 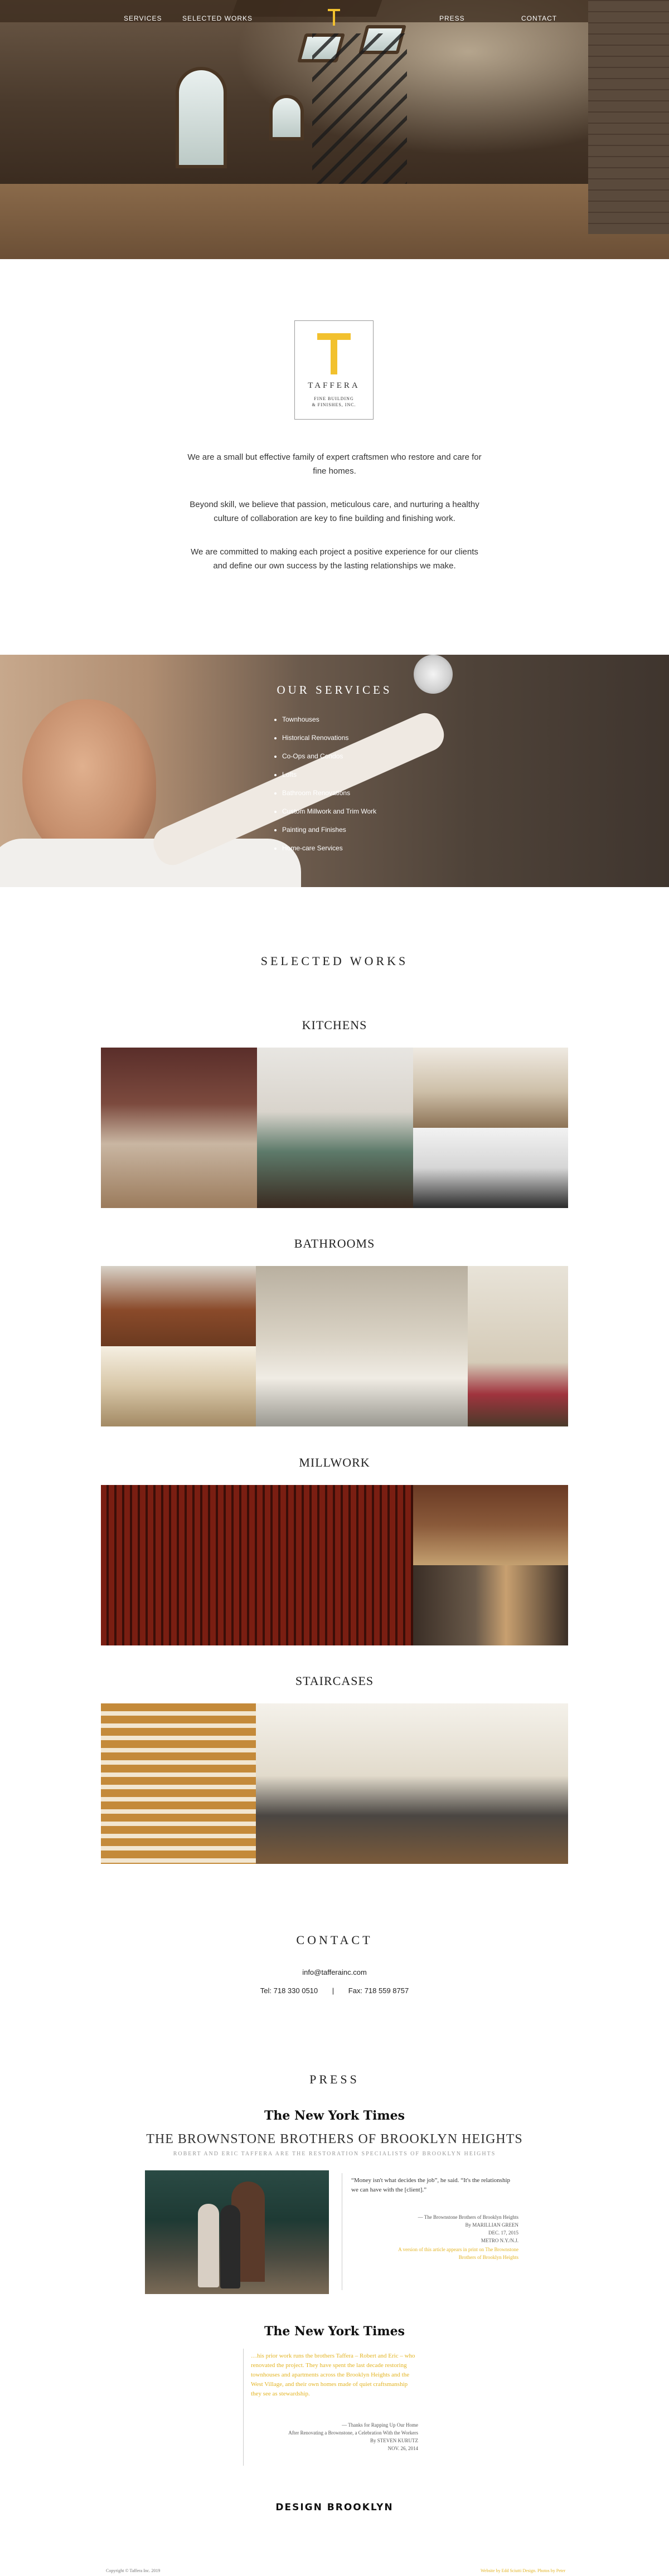 What do you see at coordinates (334, 129) in the screenshot?
I see `hero-image` at bounding box center [334, 129].